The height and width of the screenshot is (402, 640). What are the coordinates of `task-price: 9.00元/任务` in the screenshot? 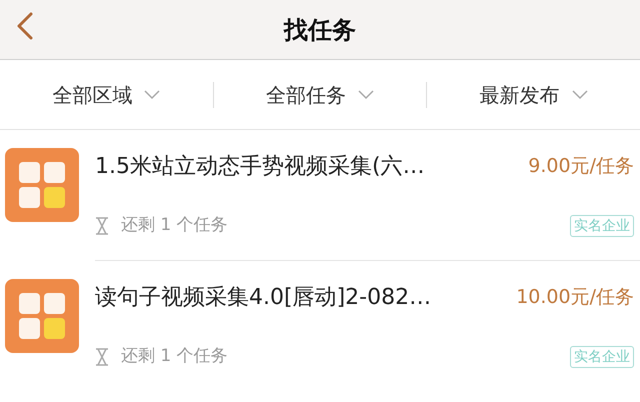 It's located at (581, 166).